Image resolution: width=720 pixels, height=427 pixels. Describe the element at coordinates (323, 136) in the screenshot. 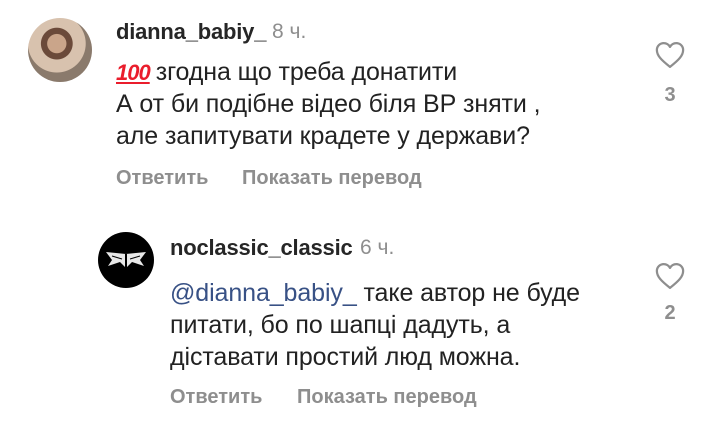

I see `comment-text-line: але запитувати крадете у держави?` at that location.